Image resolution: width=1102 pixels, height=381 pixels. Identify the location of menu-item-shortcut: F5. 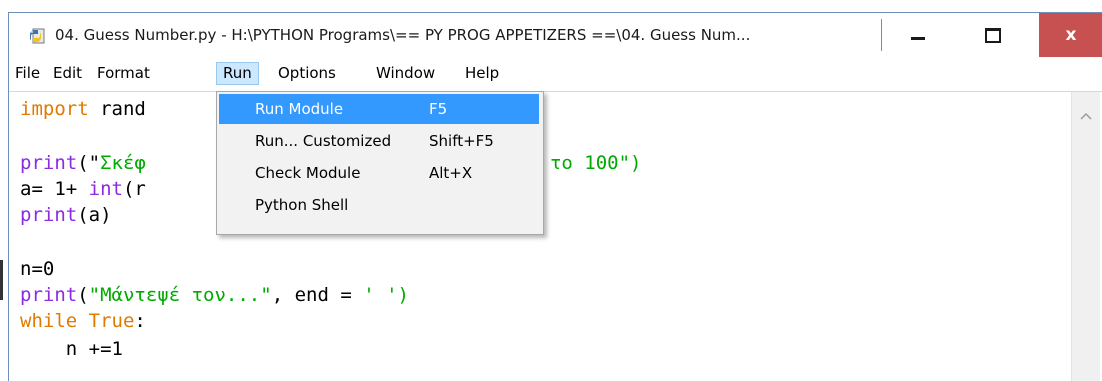
(438, 109).